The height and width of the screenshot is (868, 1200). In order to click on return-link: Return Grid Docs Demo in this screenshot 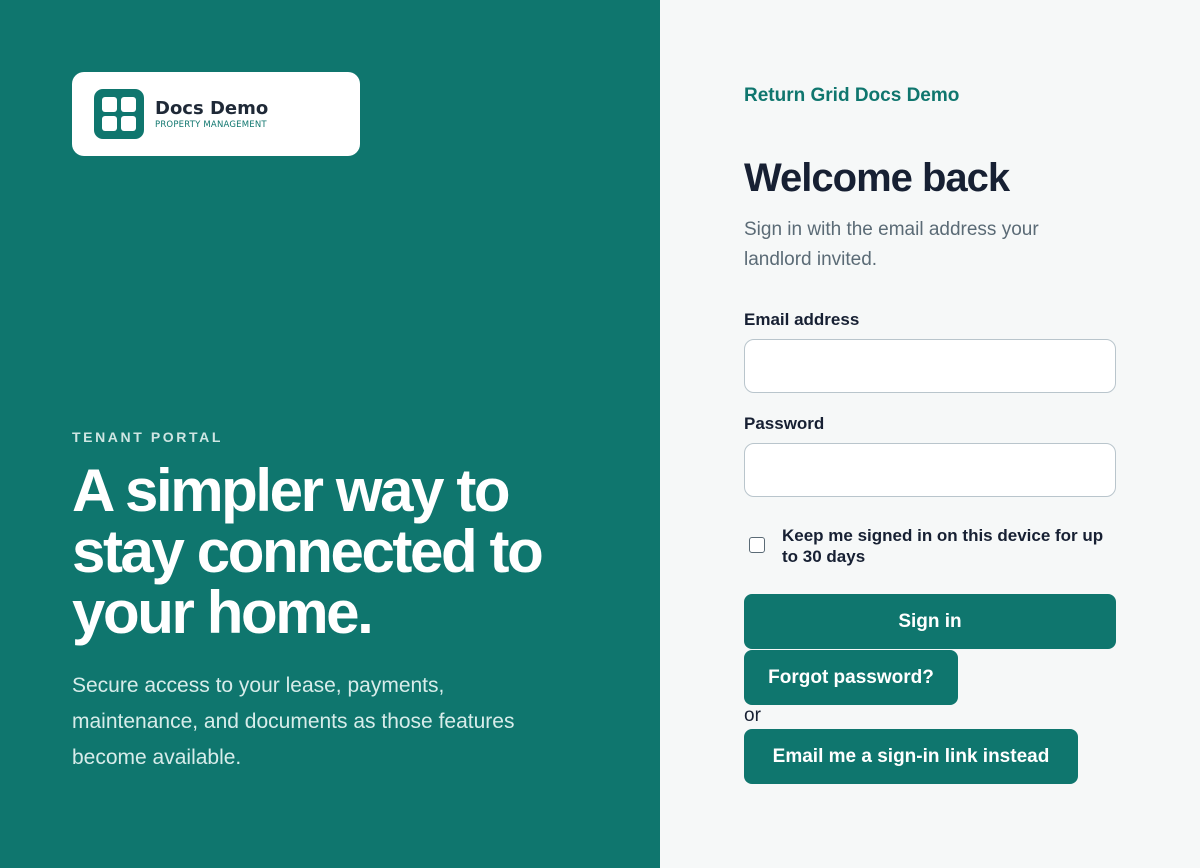, I will do `click(851, 96)`.